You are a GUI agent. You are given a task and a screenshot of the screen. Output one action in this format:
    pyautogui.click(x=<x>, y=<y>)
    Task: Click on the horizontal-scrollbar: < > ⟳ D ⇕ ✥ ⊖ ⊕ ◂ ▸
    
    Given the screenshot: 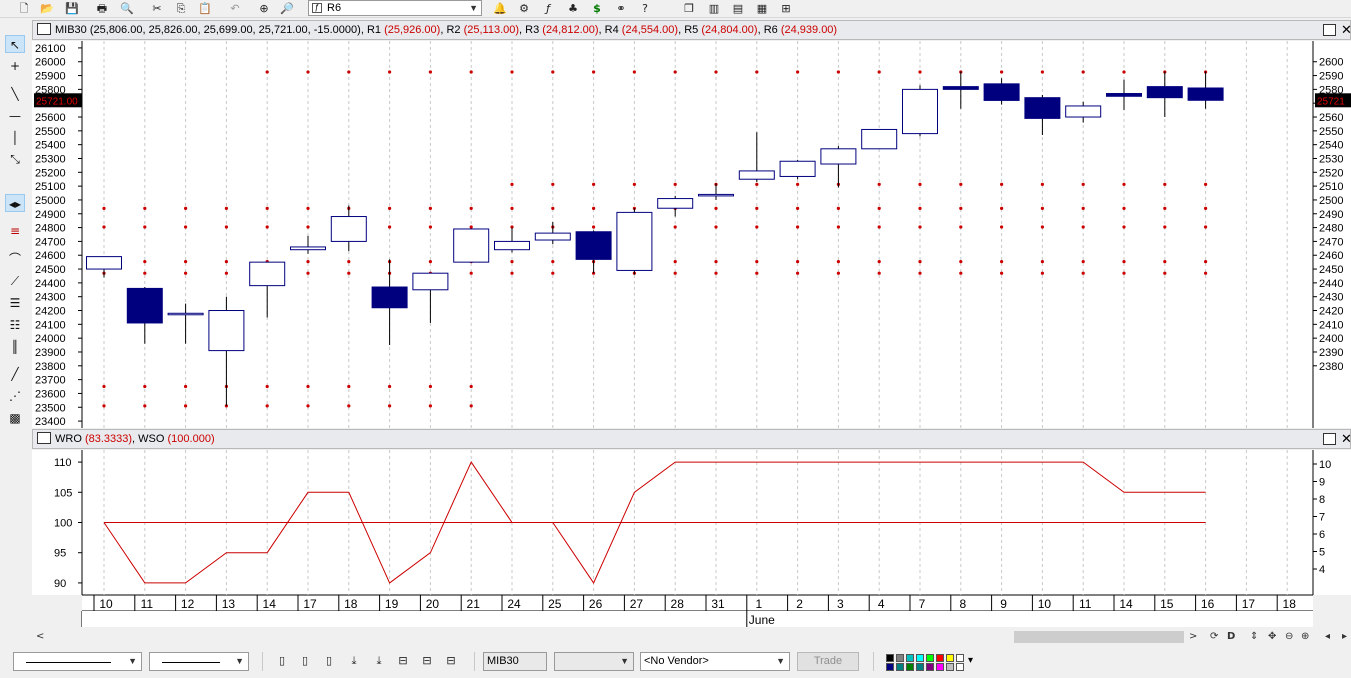 What is the action you would take?
    pyautogui.click(x=675, y=637)
    